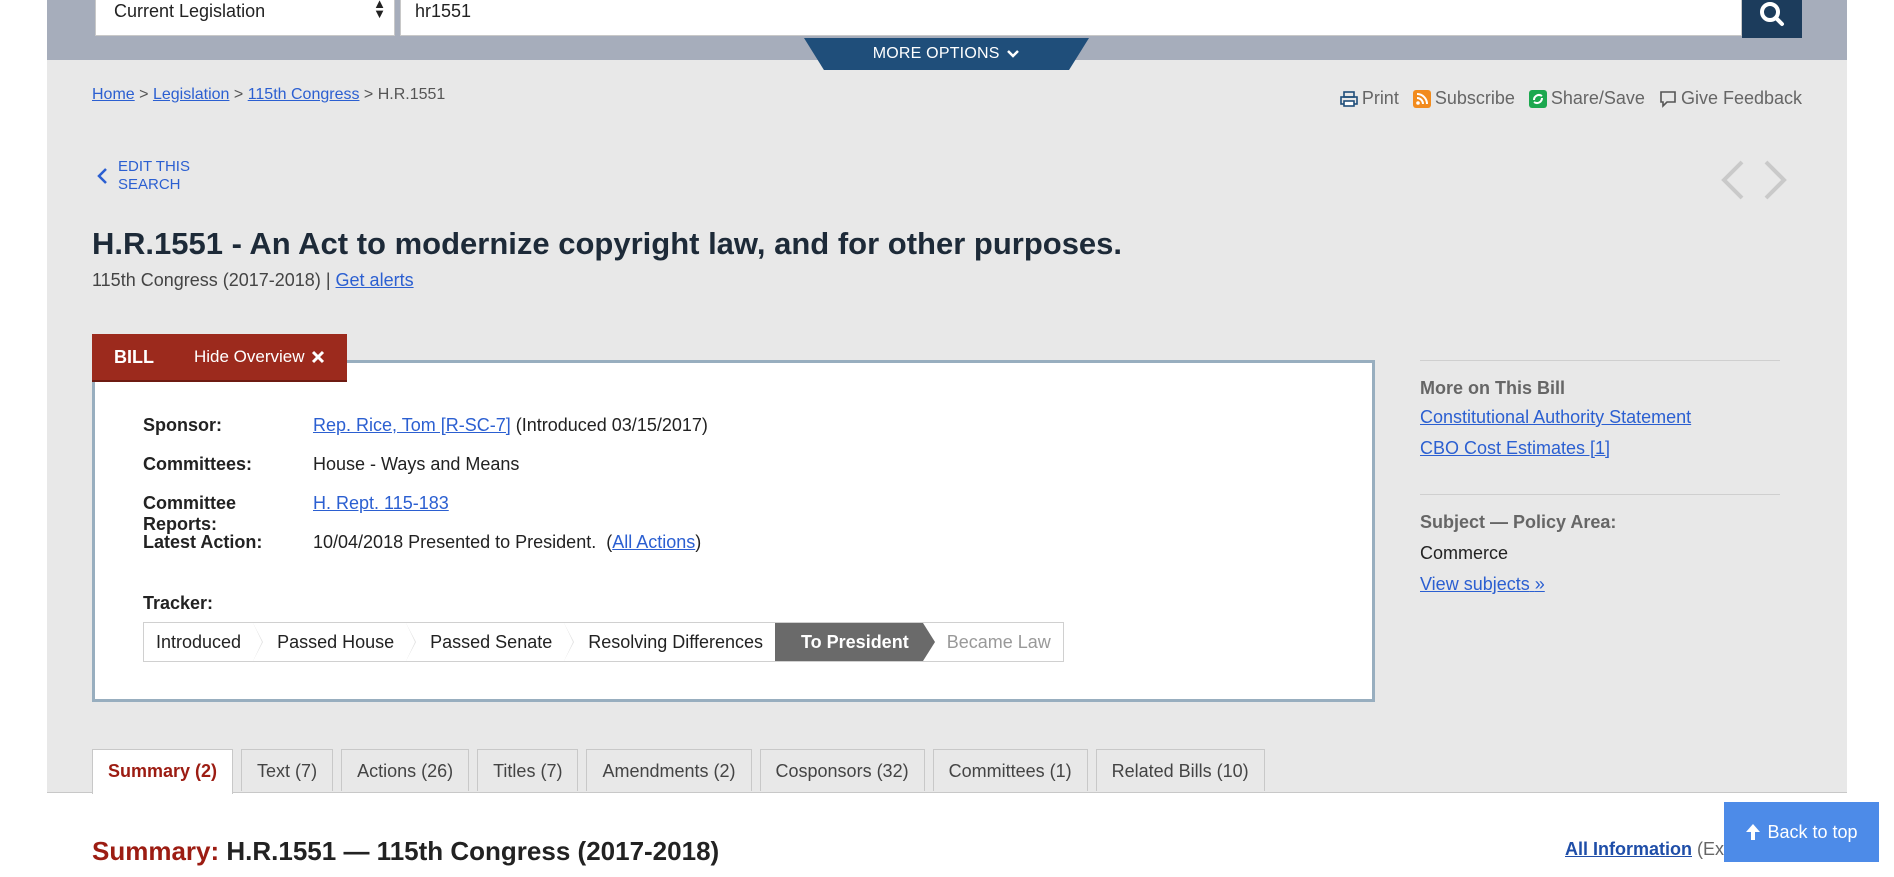 This screenshot has height=877, width=1894. Describe the element at coordinates (1464, 553) in the screenshot. I see `subject-value: Commerce` at that location.